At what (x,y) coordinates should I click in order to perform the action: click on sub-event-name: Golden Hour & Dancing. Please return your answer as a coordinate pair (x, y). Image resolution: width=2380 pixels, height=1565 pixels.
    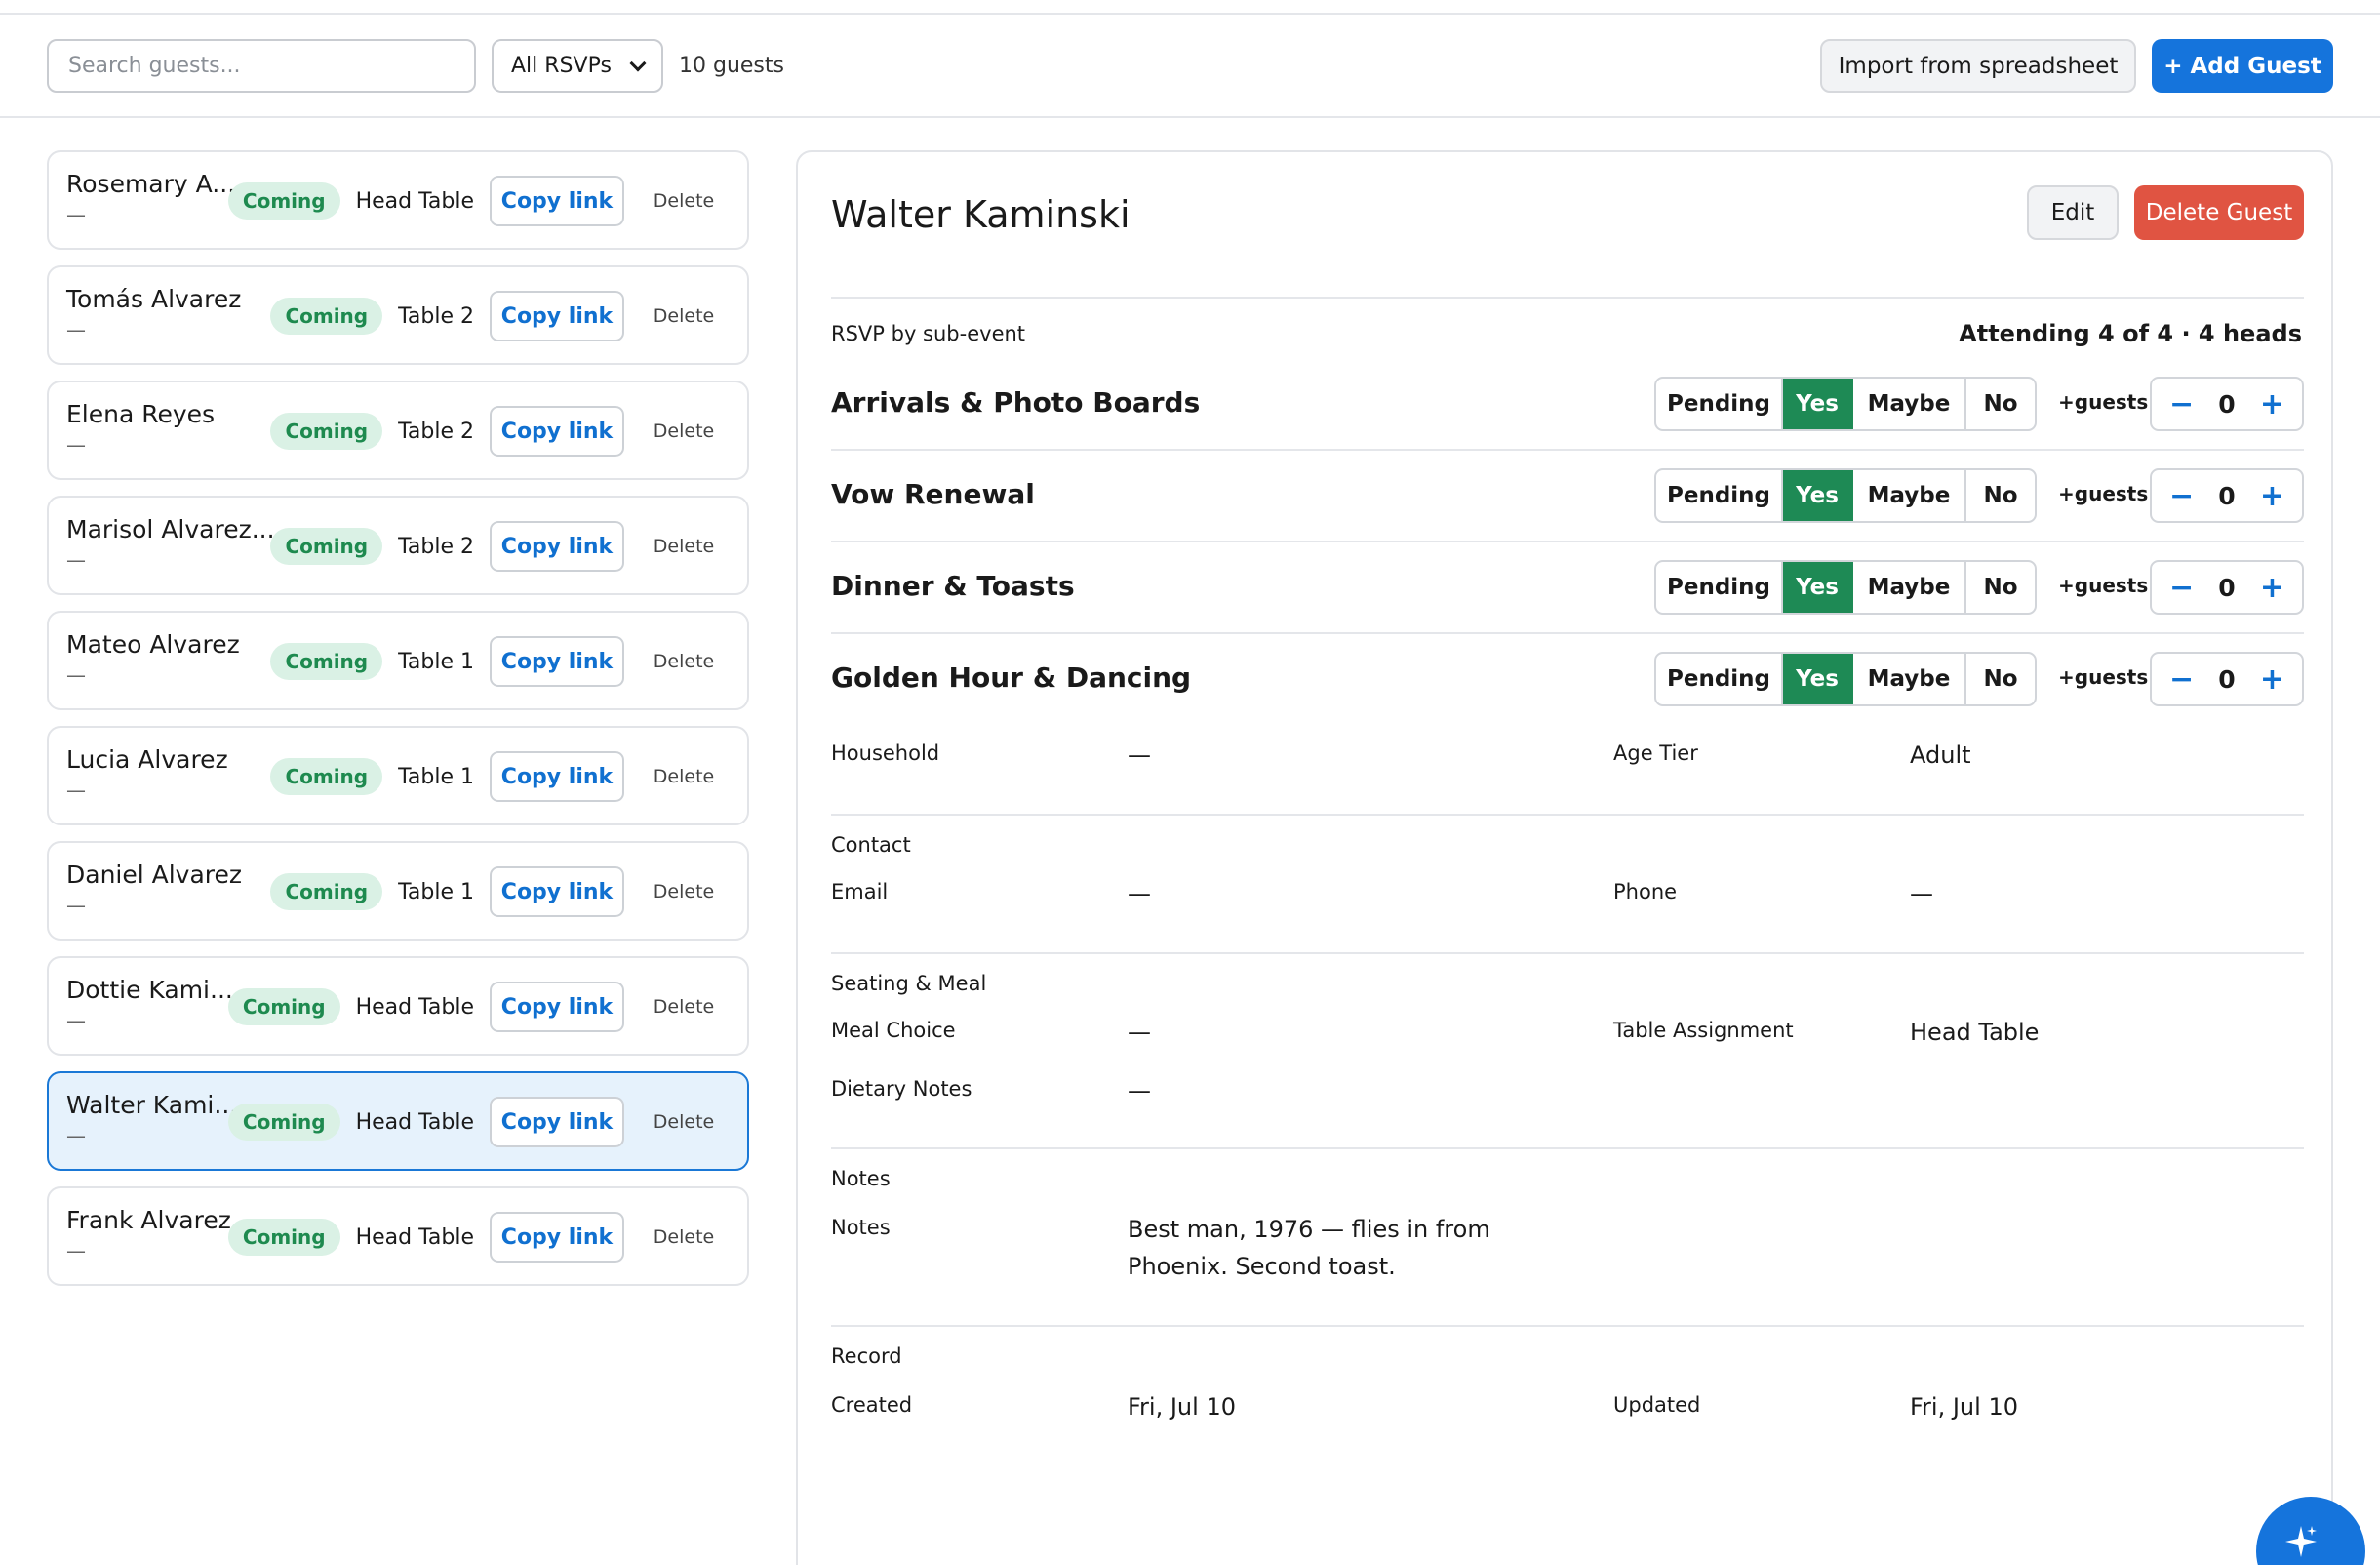
    Looking at the image, I should click on (1011, 678).